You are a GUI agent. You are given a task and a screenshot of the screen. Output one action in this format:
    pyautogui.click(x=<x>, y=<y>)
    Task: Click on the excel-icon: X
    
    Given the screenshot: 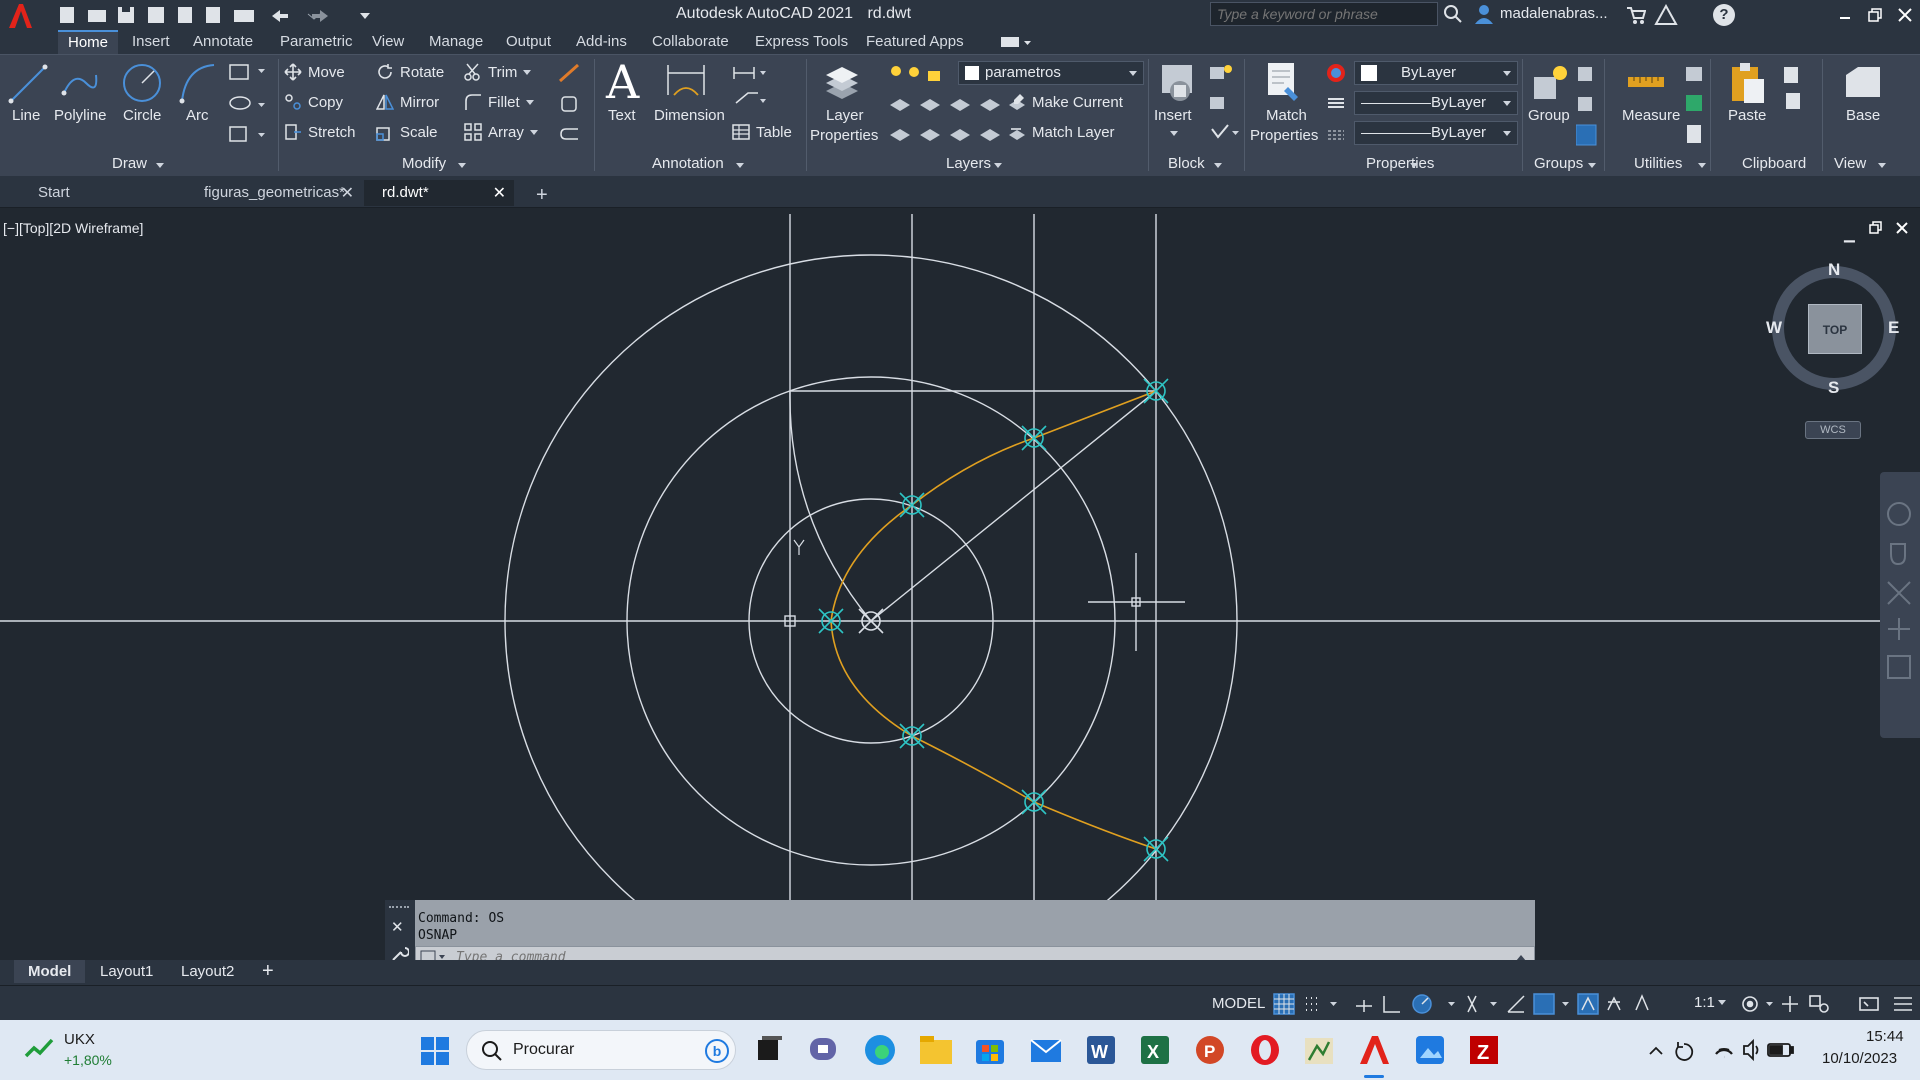 What is the action you would take?
    pyautogui.click(x=1155, y=1050)
    